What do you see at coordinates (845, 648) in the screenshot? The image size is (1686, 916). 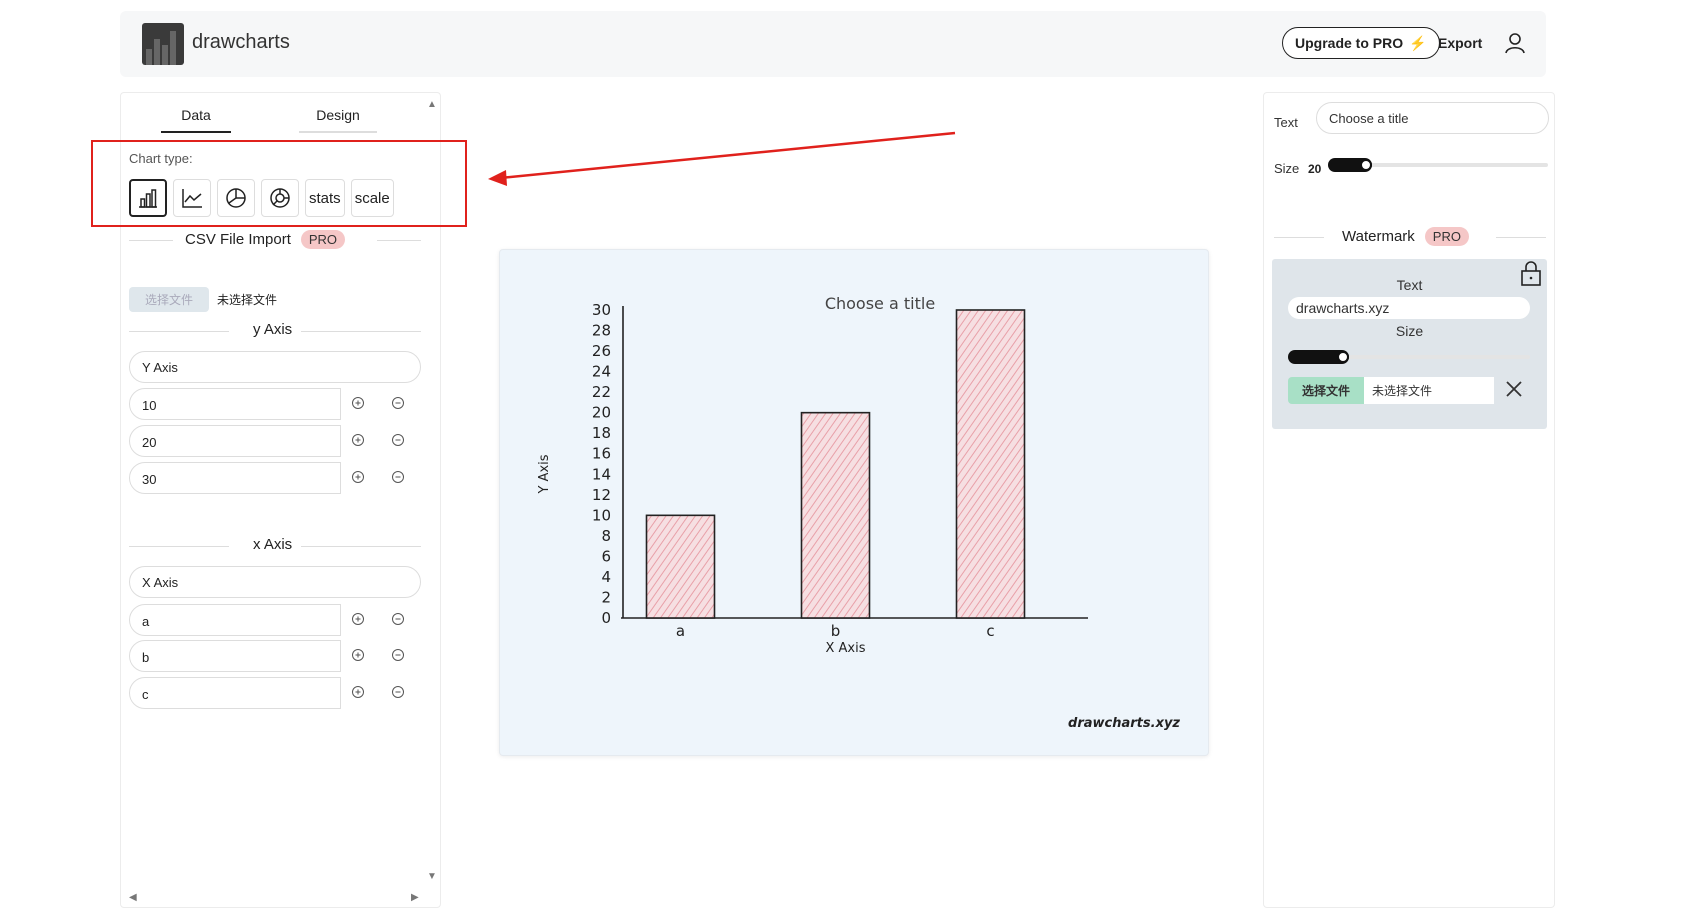 I see `x-axis-label: X Axis` at bounding box center [845, 648].